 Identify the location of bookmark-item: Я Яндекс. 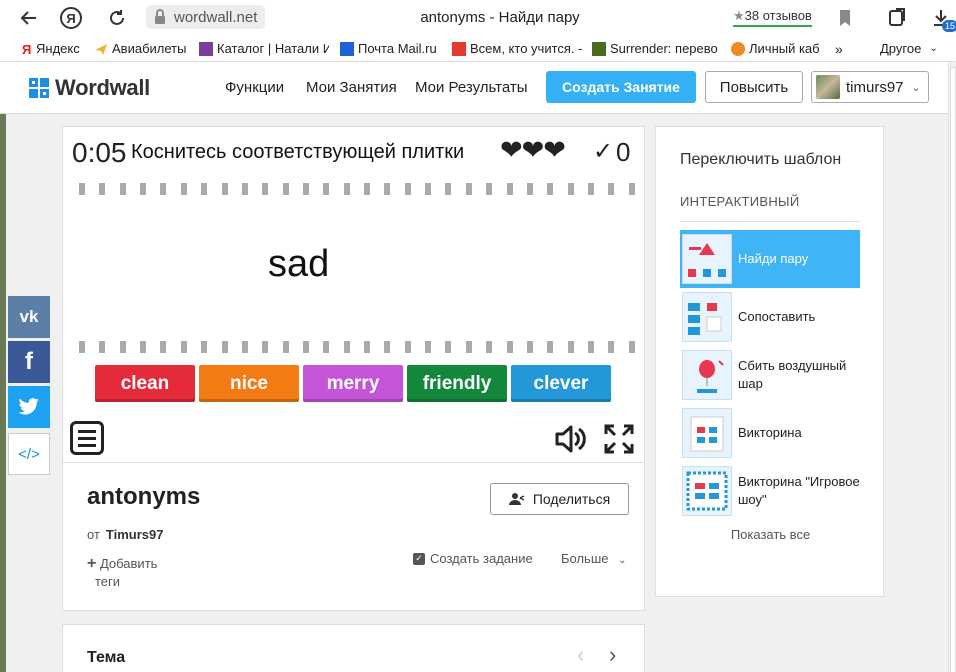
(54, 48).